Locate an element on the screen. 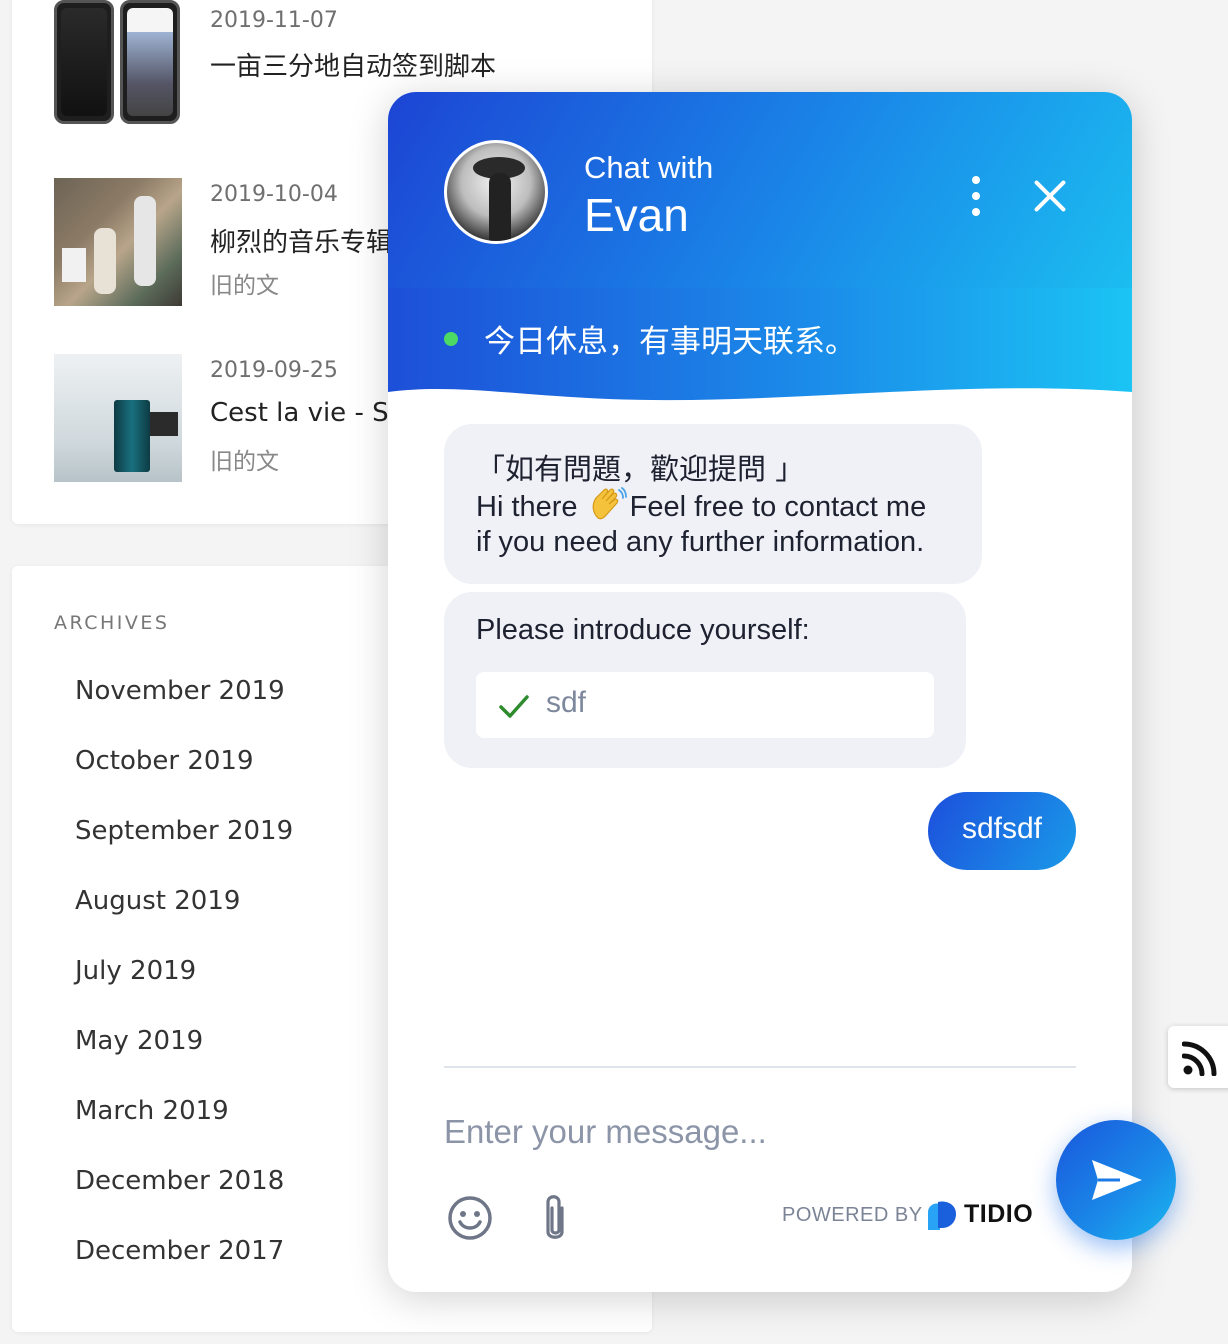  tidio-brand: TIDIO is located at coordinates (998, 1214).